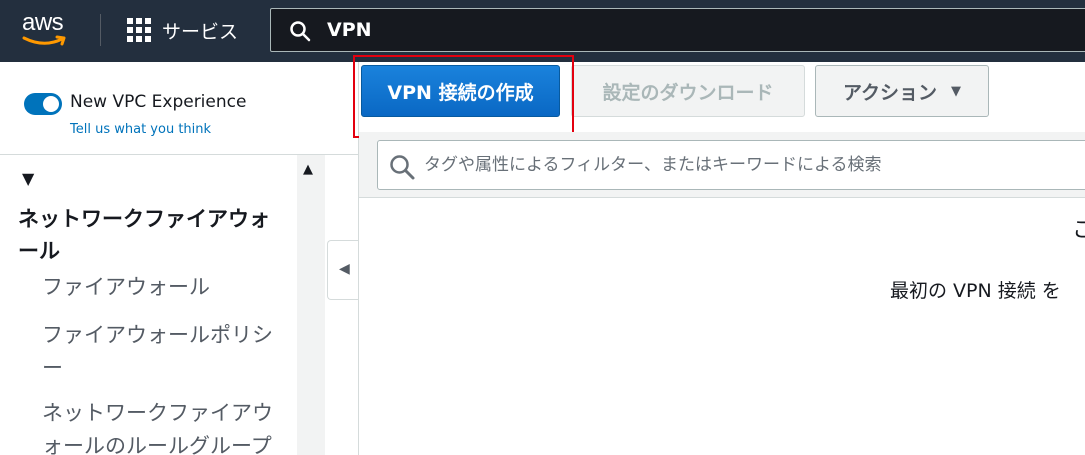 This screenshot has width=1085, height=455. I want to click on sidebar-item-firewall: ファイアウォール, so click(167, 287).